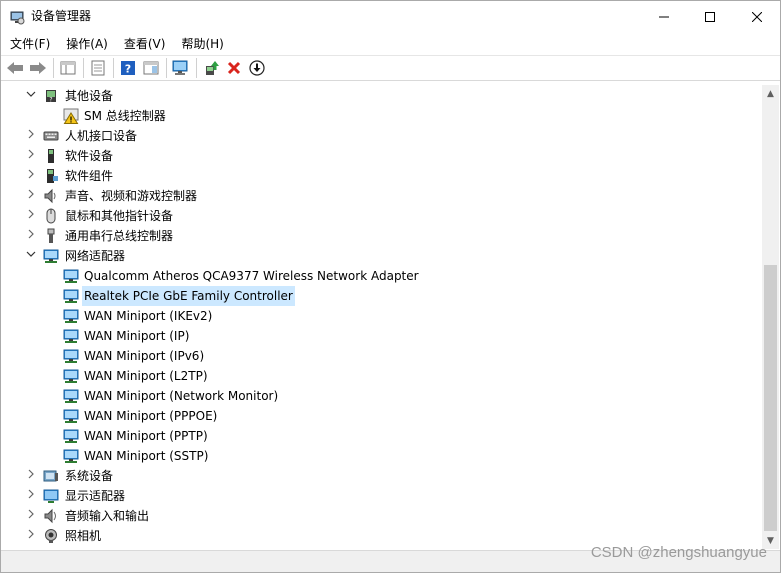 The height and width of the screenshot is (573, 781). I want to click on tree-category: 照相机, so click(382, 536).